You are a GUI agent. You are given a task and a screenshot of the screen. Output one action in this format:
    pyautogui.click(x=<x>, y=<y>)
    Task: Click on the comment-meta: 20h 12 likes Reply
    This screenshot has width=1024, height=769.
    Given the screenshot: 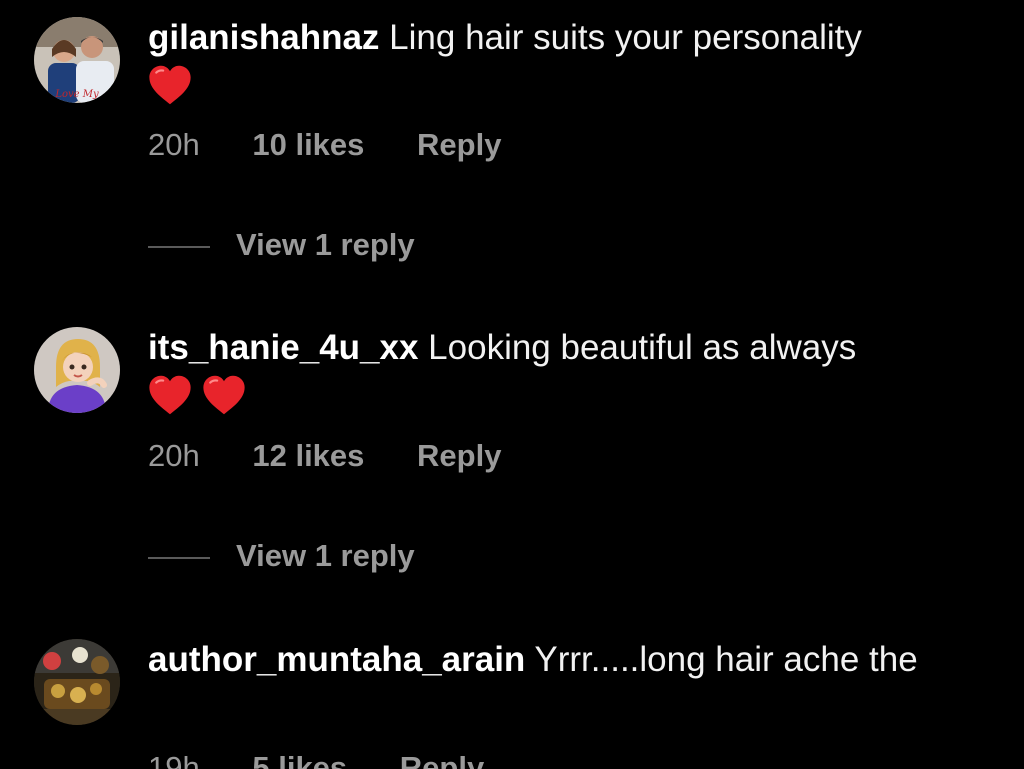 What is the action you would take?
    pyautogui.click(x=346, y=456)
    